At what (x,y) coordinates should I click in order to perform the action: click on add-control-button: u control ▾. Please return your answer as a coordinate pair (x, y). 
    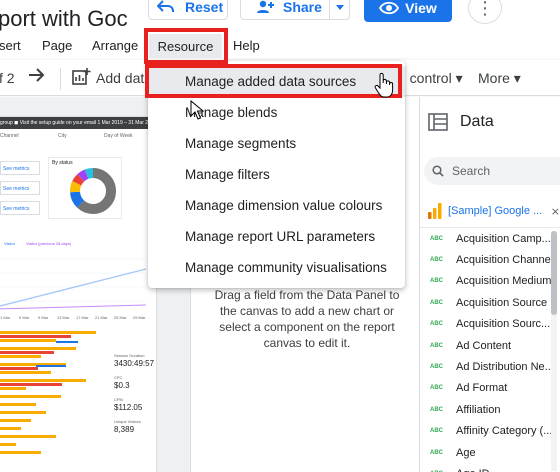
    Looking at the image, I should click on (430, 78).